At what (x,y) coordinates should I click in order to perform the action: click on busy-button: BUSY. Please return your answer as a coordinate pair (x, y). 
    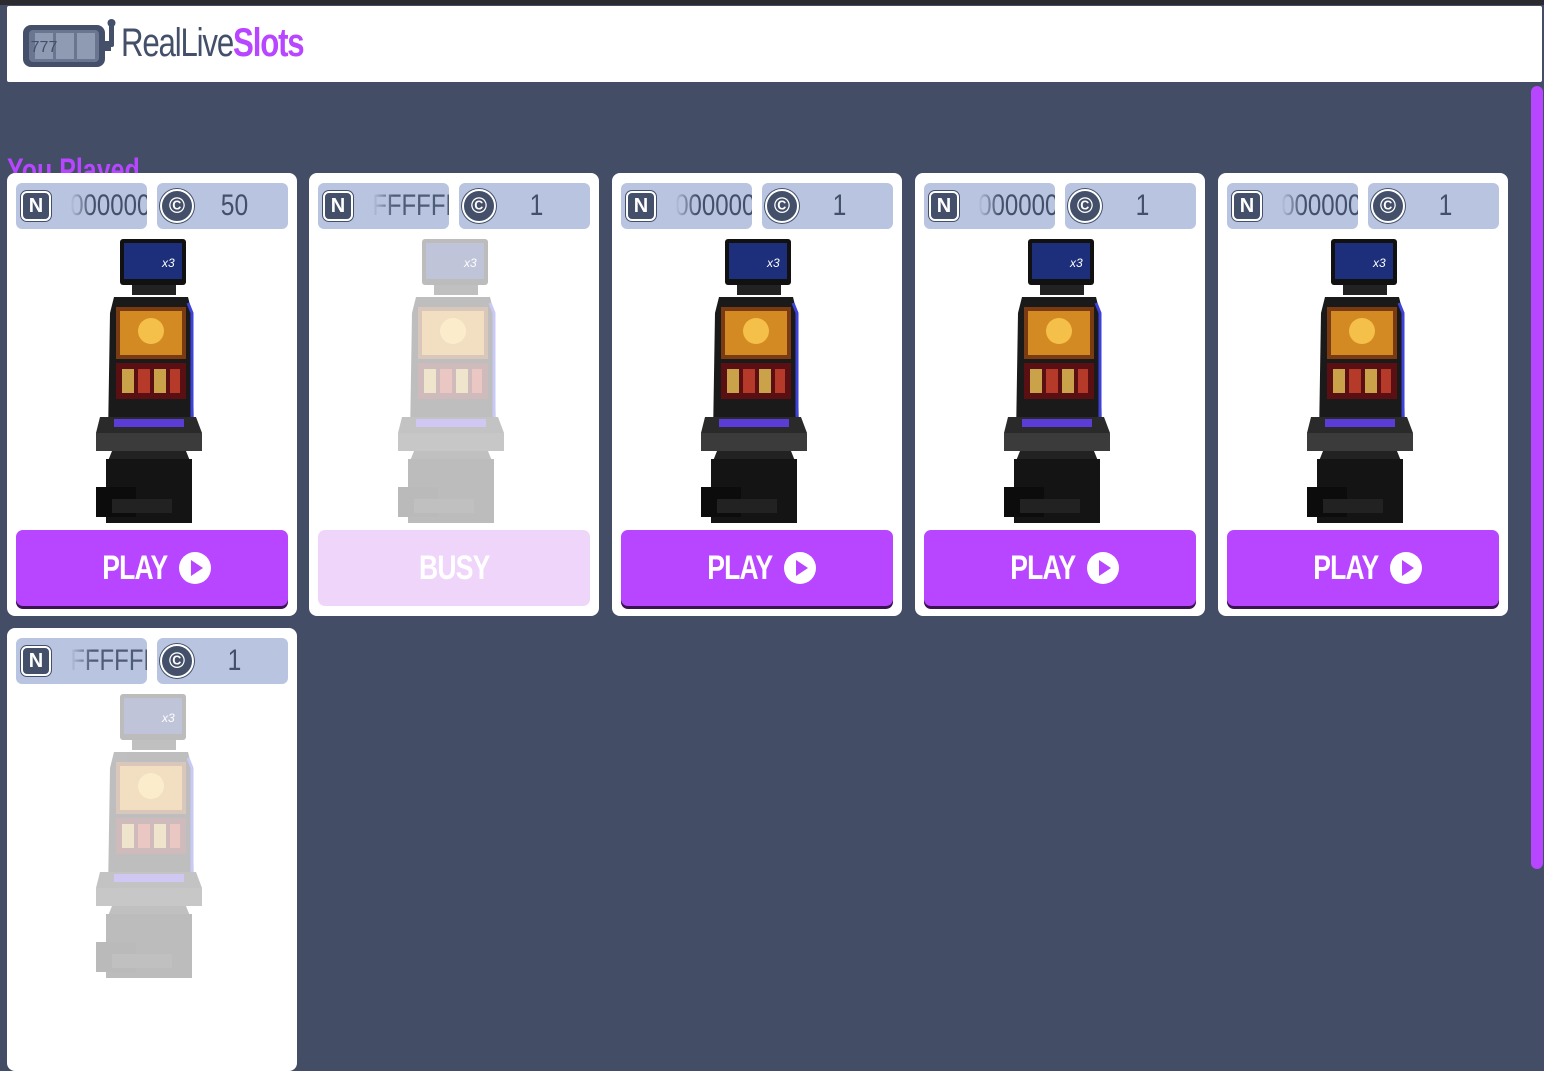
    Looking at the image, I should click on (454, 568).